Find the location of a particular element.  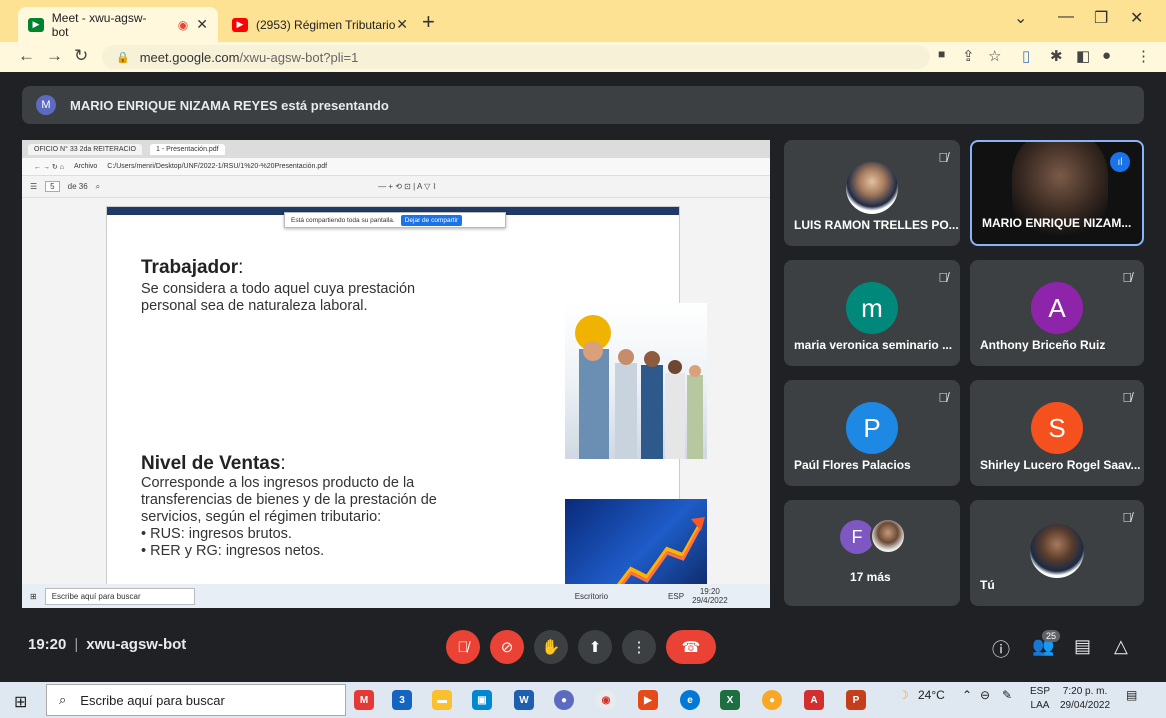

side-panel-icon: ◧ is located at coordinates (1083, 56).